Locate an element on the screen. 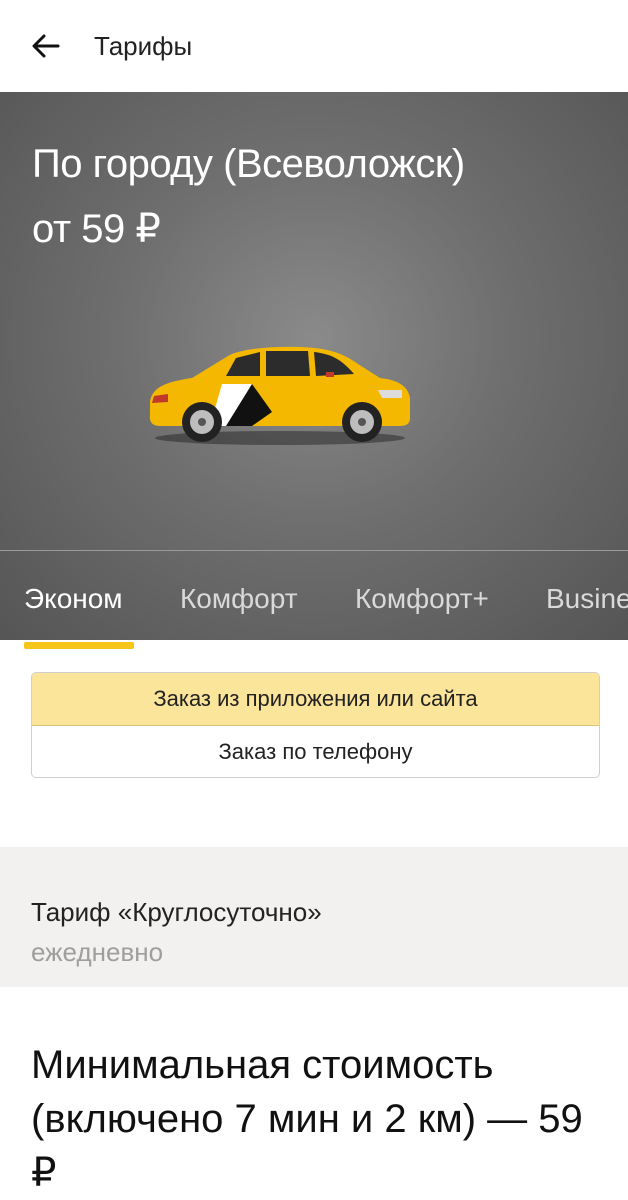 This screenshot has height=1200, width=628. arrow-left-icon is located at coordinates (46, 46).